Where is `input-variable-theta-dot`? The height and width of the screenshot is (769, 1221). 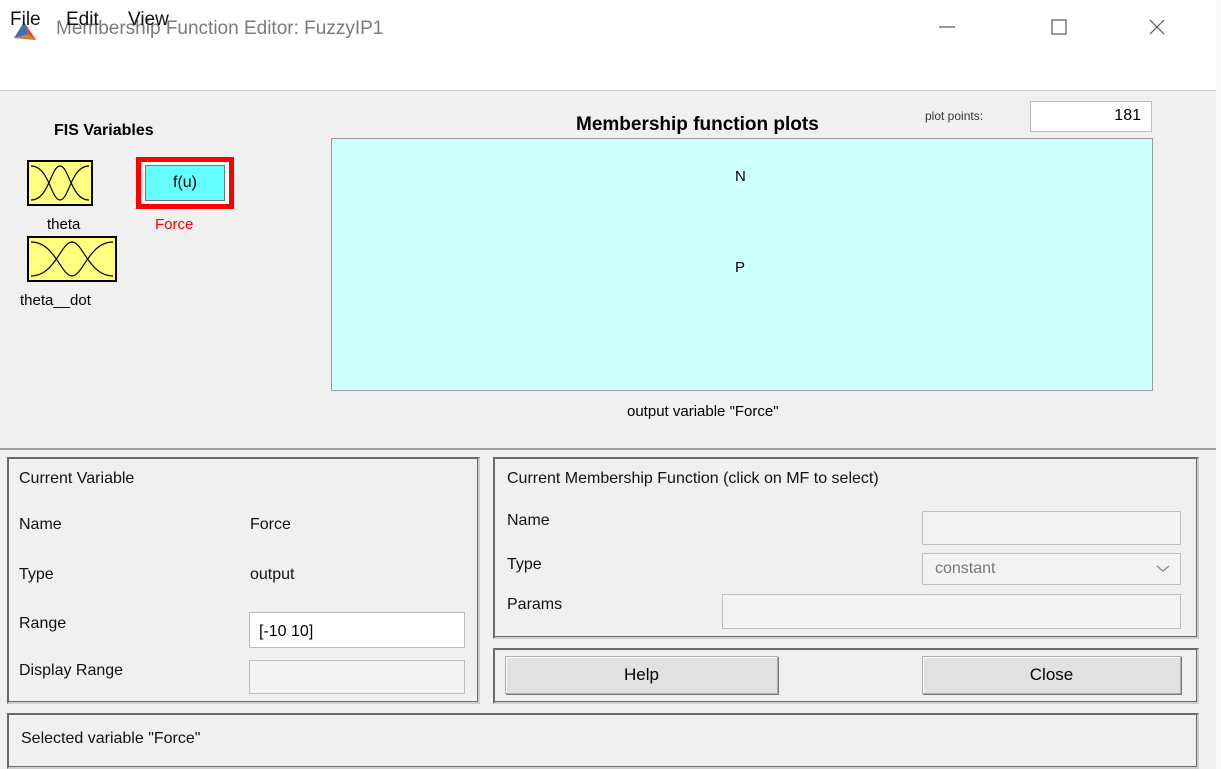
input-variable-theta-dot is located at coordinates (72, 259).